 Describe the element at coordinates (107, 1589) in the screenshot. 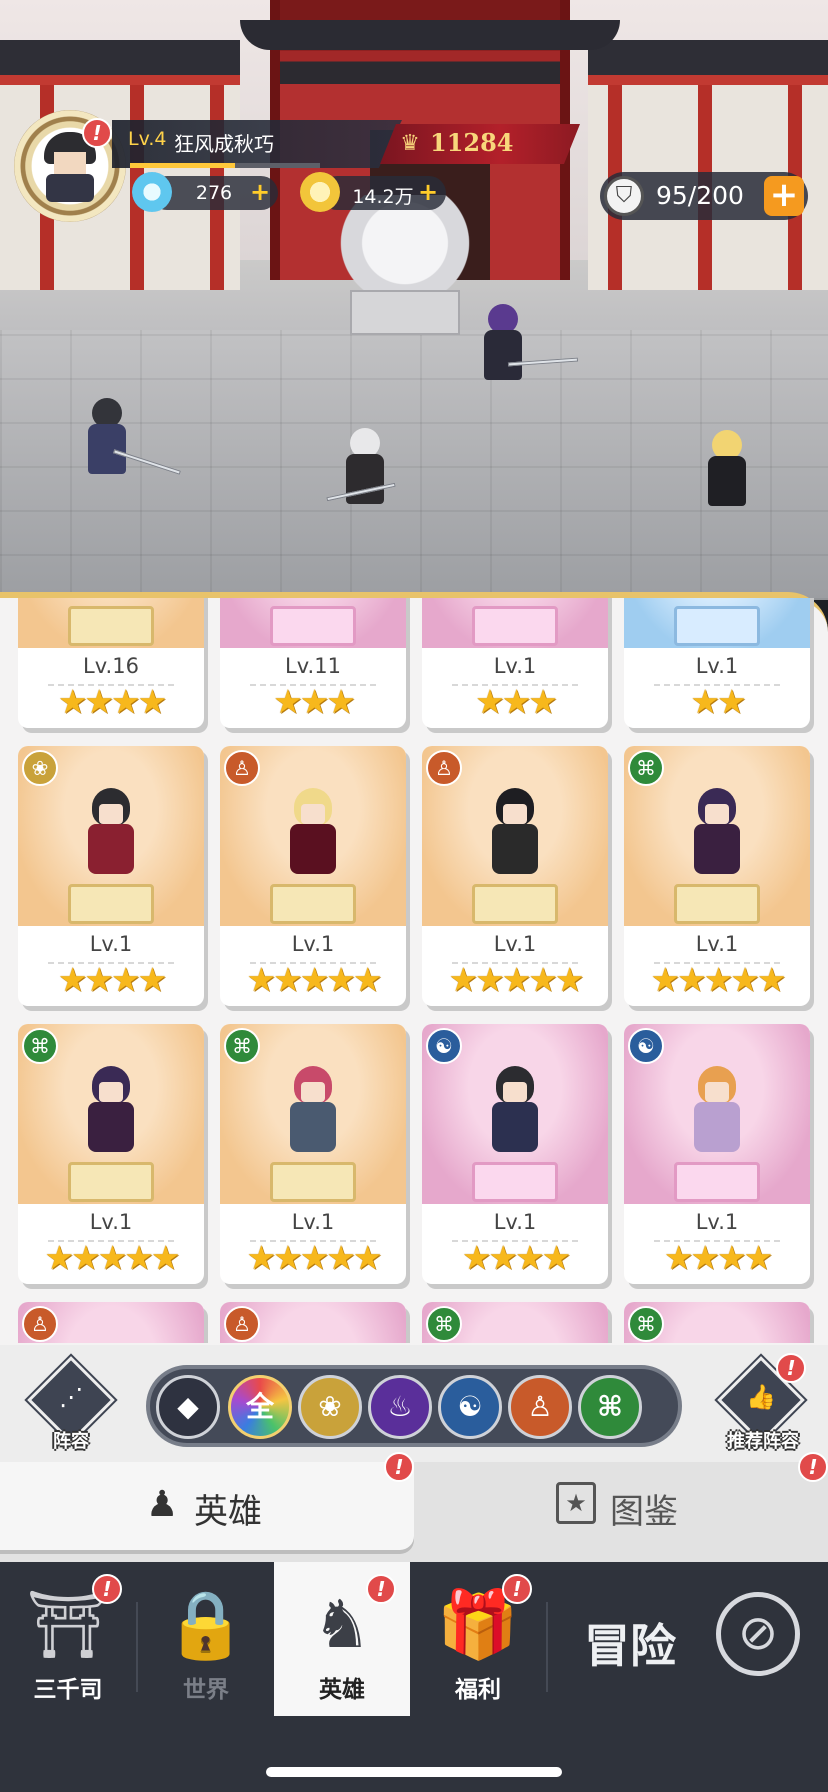

I see `sanqiansi-alert-badge: !` at that location.